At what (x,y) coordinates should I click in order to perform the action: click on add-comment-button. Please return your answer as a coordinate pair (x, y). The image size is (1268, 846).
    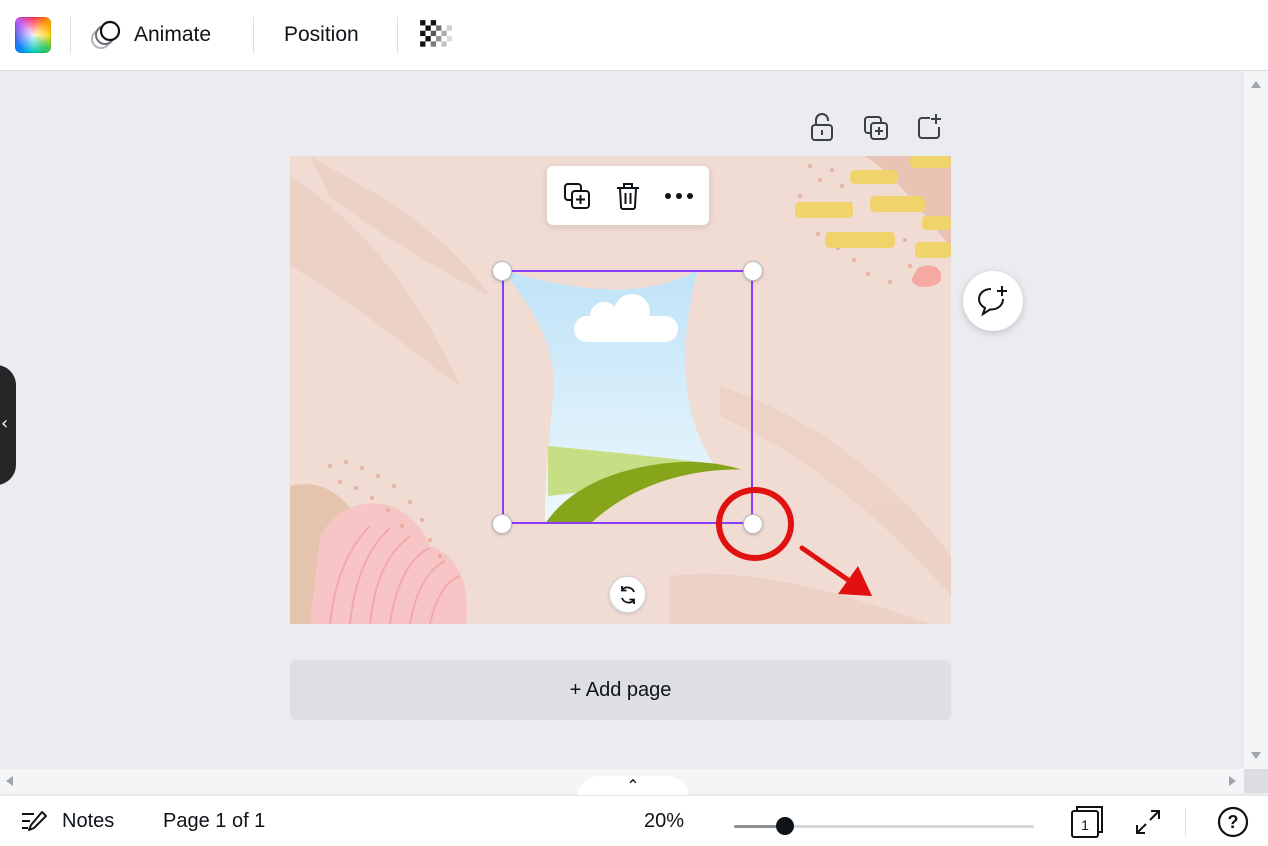
    Looking at the image, I should click on (993, 301).